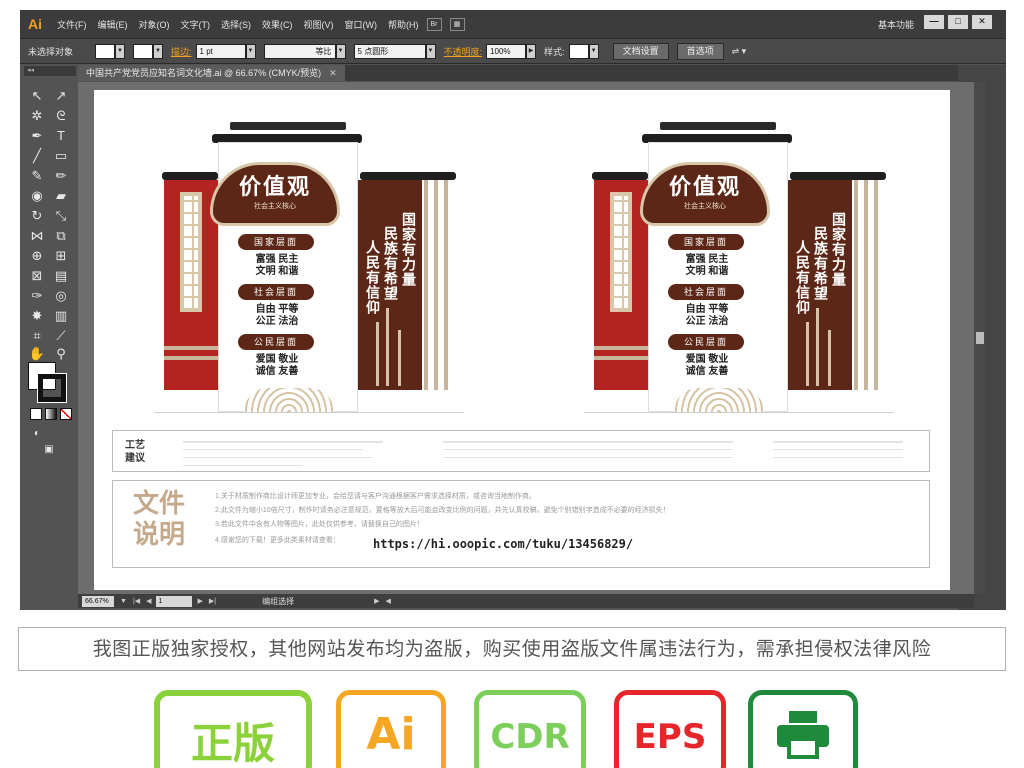 The image size is (1024, 768). I want to click on document-tab: 中国共产党党员应知名词文化墙.ai @ 66.67% (CMYK/预览) ✕, so click(211, 73).